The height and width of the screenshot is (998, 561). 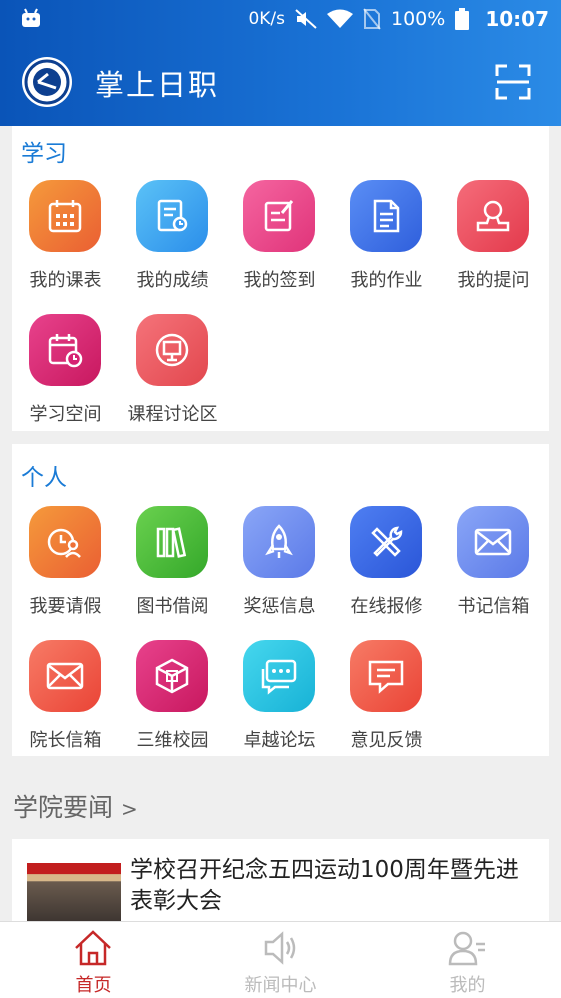 What do you see at coordinates (172, 606) in the screenshot?
I see `menu-item-label: 图书借阅` at bounding box center [172, 606].